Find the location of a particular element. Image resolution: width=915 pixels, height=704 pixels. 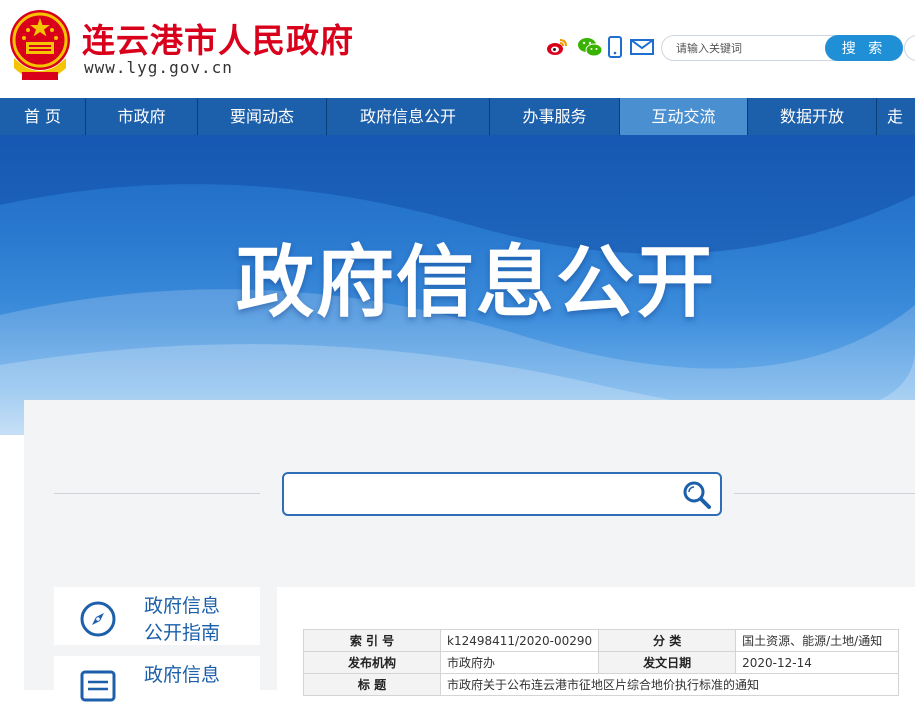

meta-value: 2020-12-14 is located at coordinates (817, 662).